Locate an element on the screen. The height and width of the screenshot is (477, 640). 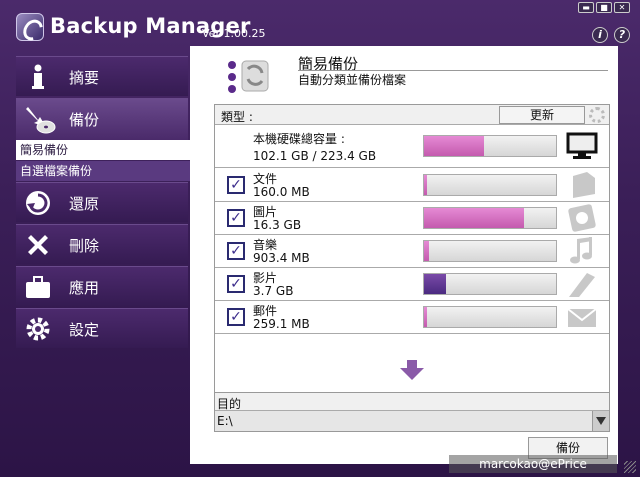
version-label: Ver 1.00.25 is located at coordinates (234, 33).